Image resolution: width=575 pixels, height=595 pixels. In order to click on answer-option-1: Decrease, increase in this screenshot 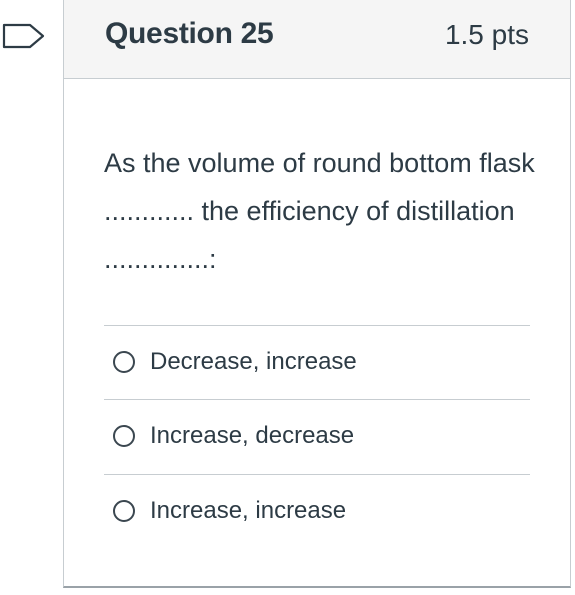, I will do `click(317, 362)`.